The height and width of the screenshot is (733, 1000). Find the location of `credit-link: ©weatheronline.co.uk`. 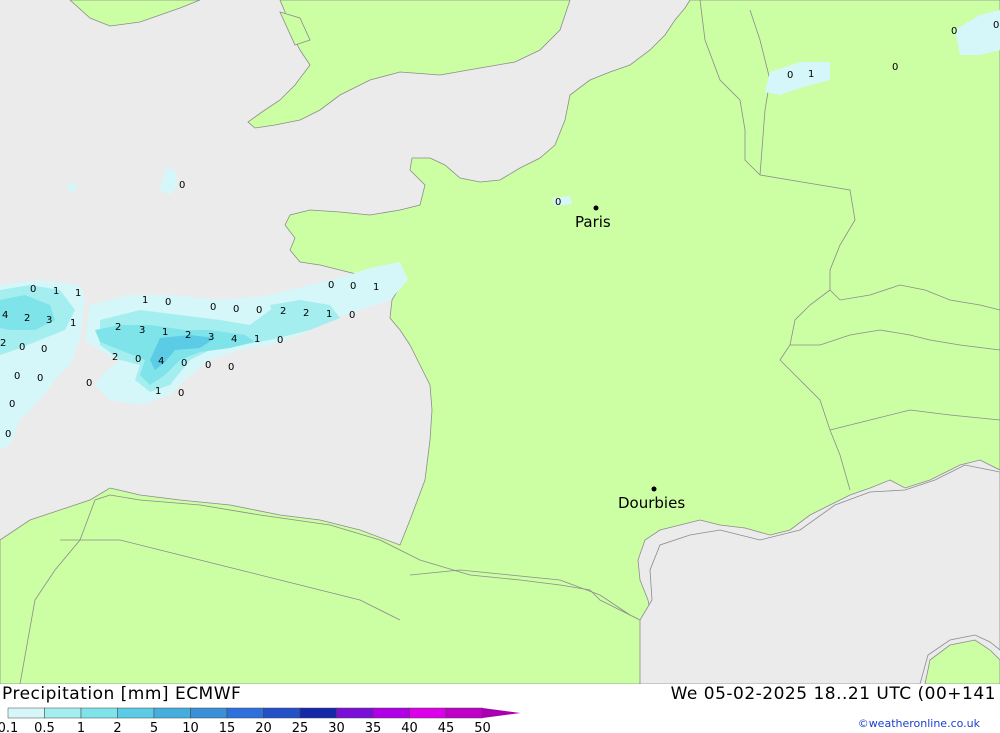

credit-link: ©weatheronline.co.uk is located at coordinates (919, 723).